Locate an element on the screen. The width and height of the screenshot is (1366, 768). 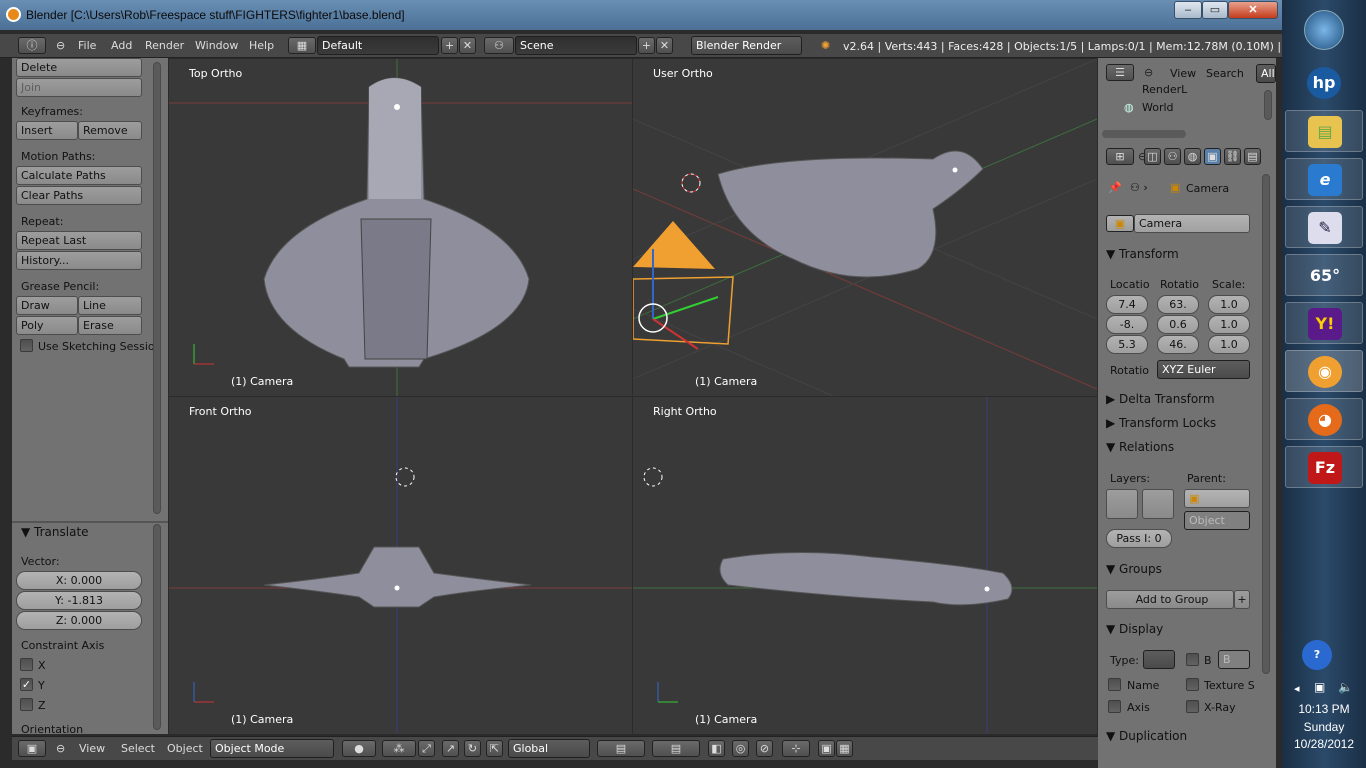
bounds-type-select: B is located at coordinates (1234, 659).